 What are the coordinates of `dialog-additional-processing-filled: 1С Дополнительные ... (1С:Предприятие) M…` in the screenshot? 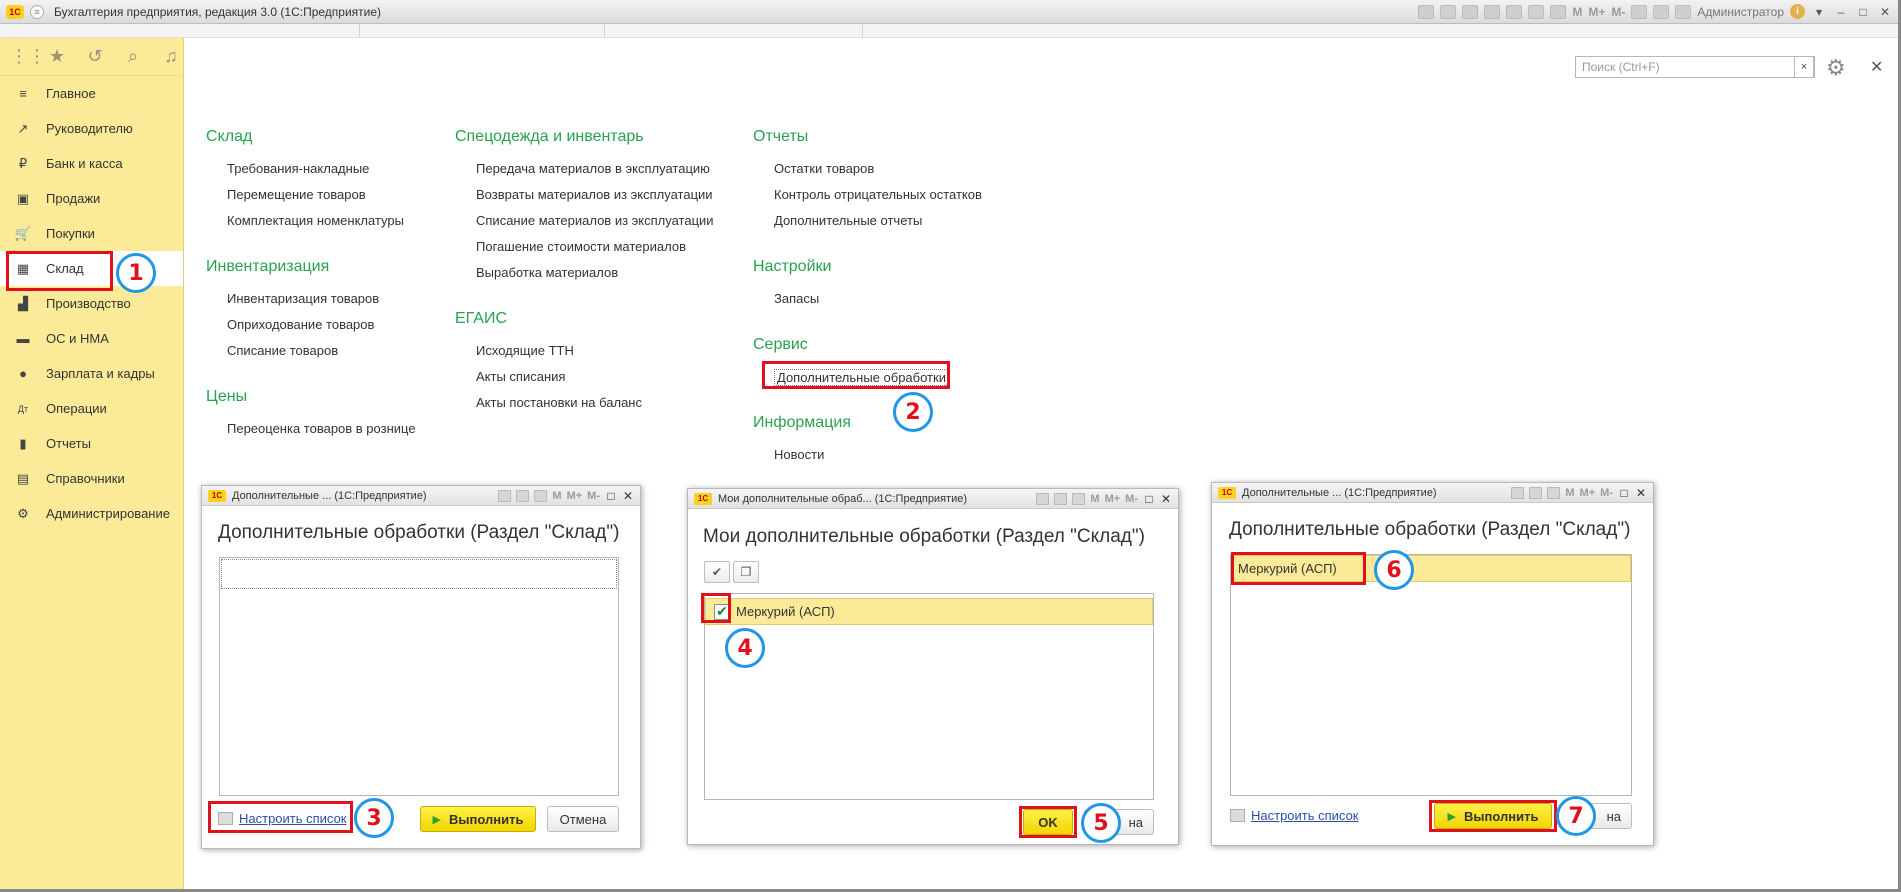 It's located at (1432, 664).